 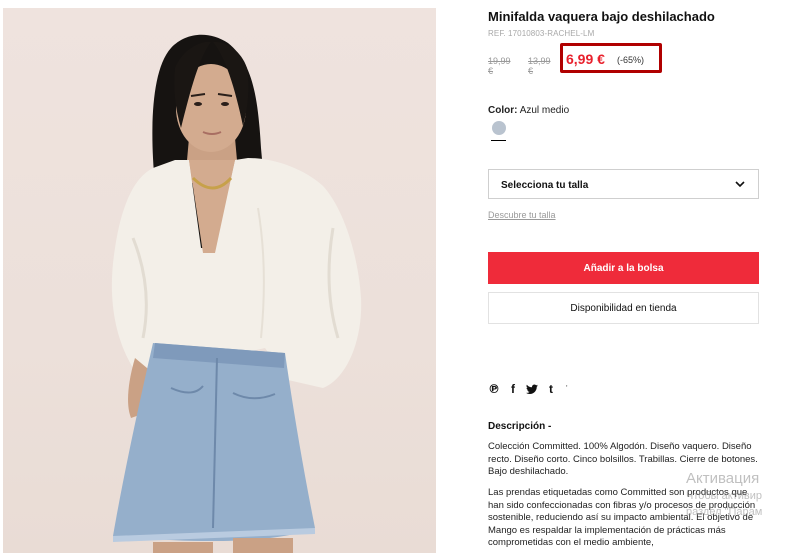 What do you see at coordinates (623, 308) in the screenshot?
I see `store-availability-button: Disponibilidad en tienda` at bounding box center [623, 308].